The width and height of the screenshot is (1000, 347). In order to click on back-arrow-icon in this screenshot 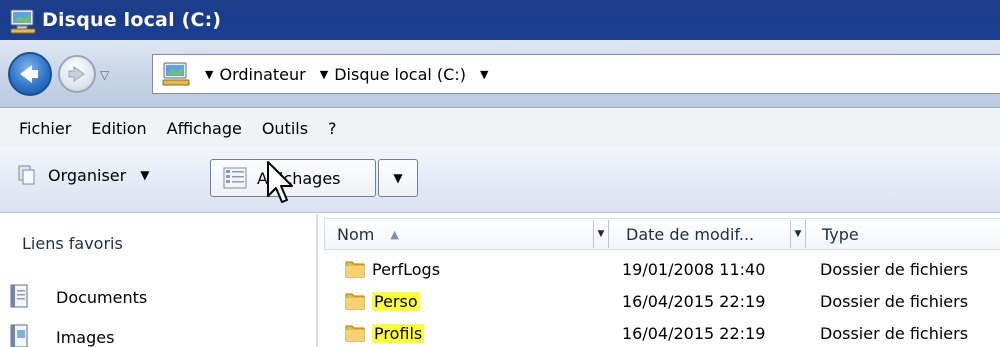, I will do `click(29, 74)`.